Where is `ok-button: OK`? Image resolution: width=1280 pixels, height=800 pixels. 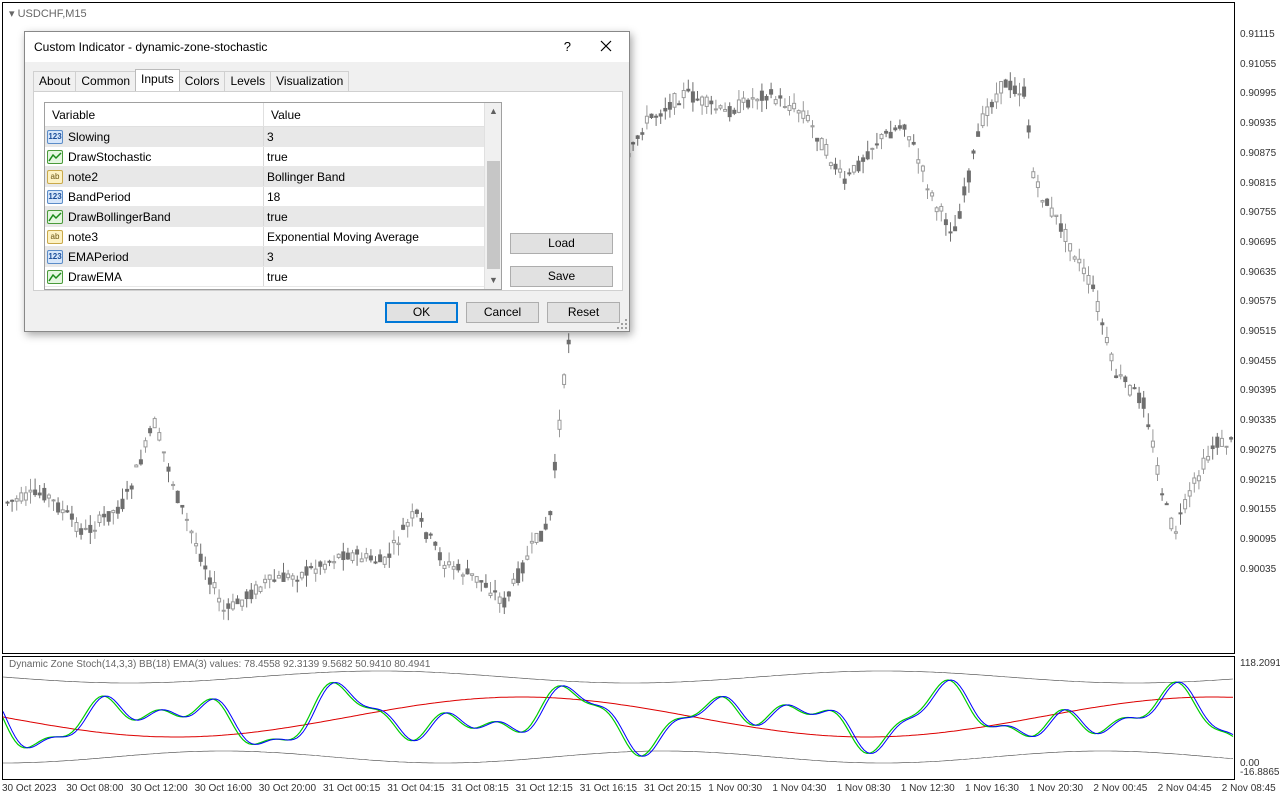 ok-button: OK is located at coordinates (421, 312).